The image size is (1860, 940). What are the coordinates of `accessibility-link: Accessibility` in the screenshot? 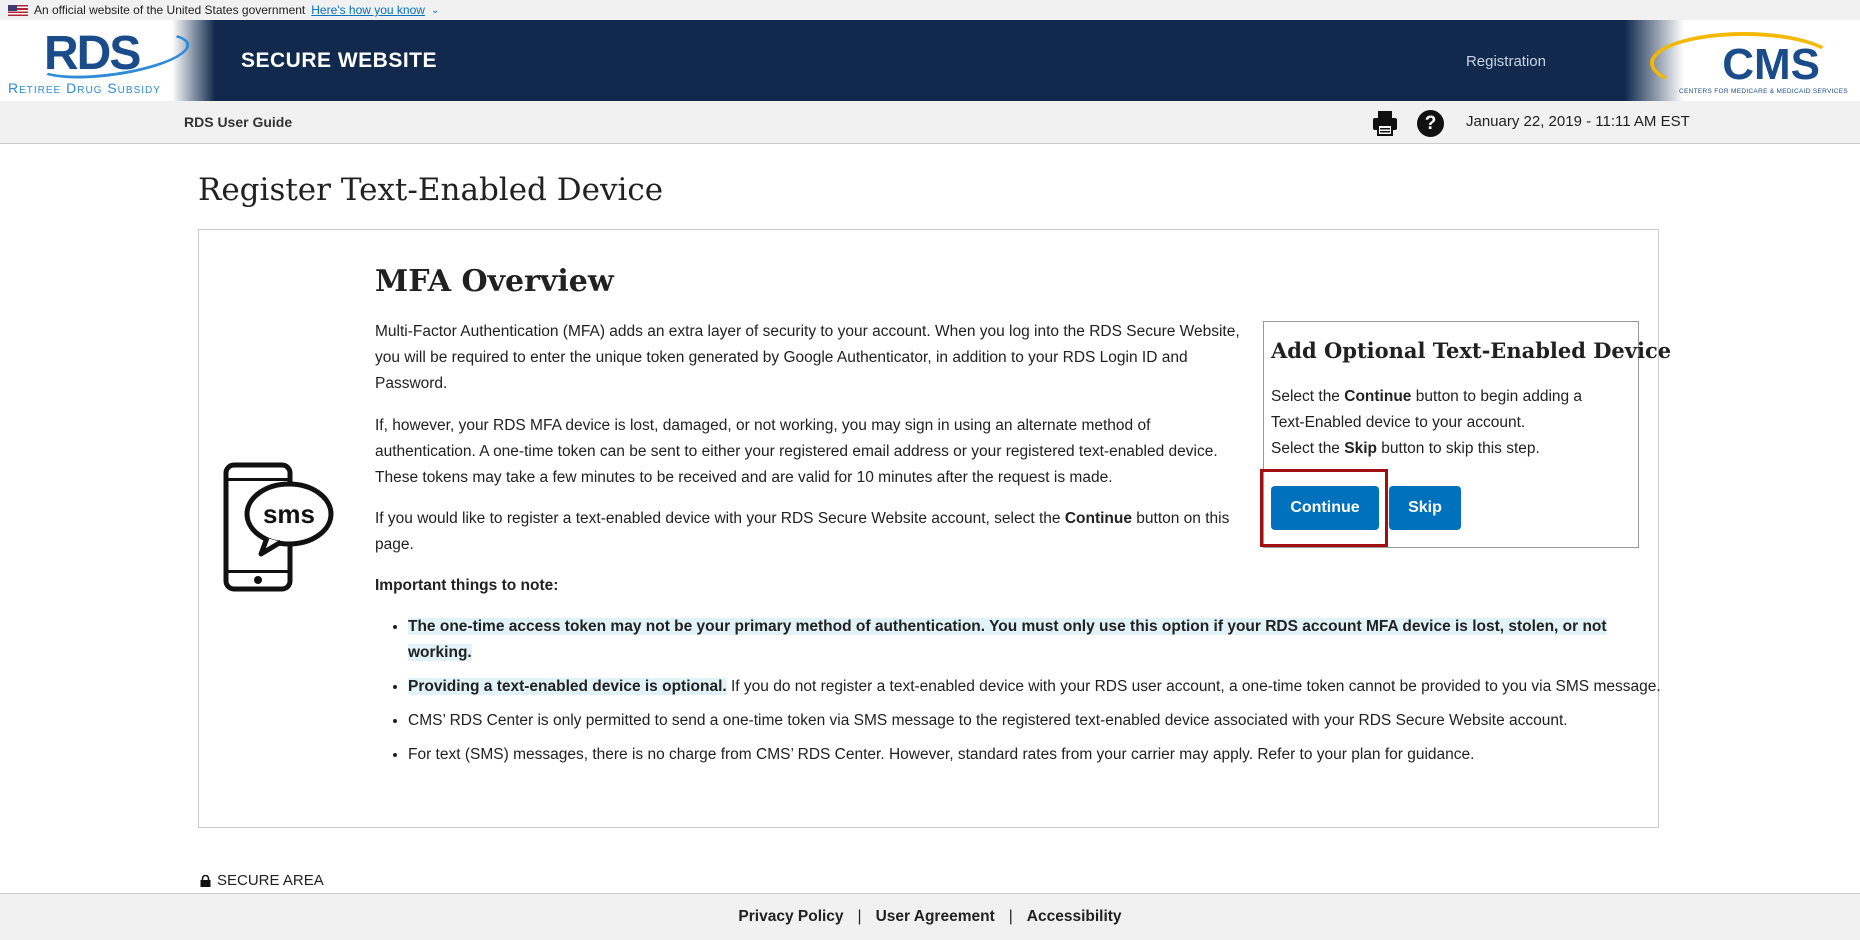 It's located at (1074, 917).